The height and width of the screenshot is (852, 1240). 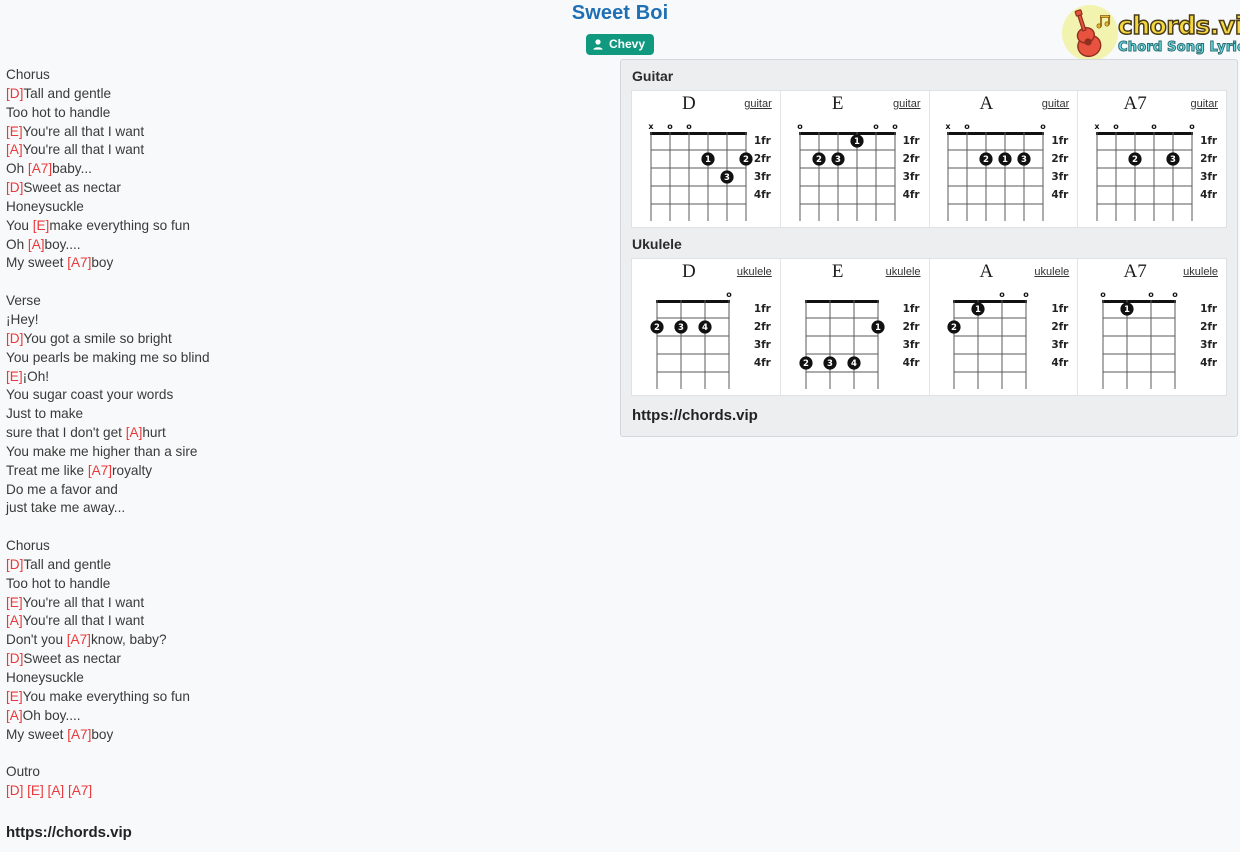 I want to click on fretboard: o o o 1 1fr 2fr 3fr 4fr, so click(x=1153, y=337).